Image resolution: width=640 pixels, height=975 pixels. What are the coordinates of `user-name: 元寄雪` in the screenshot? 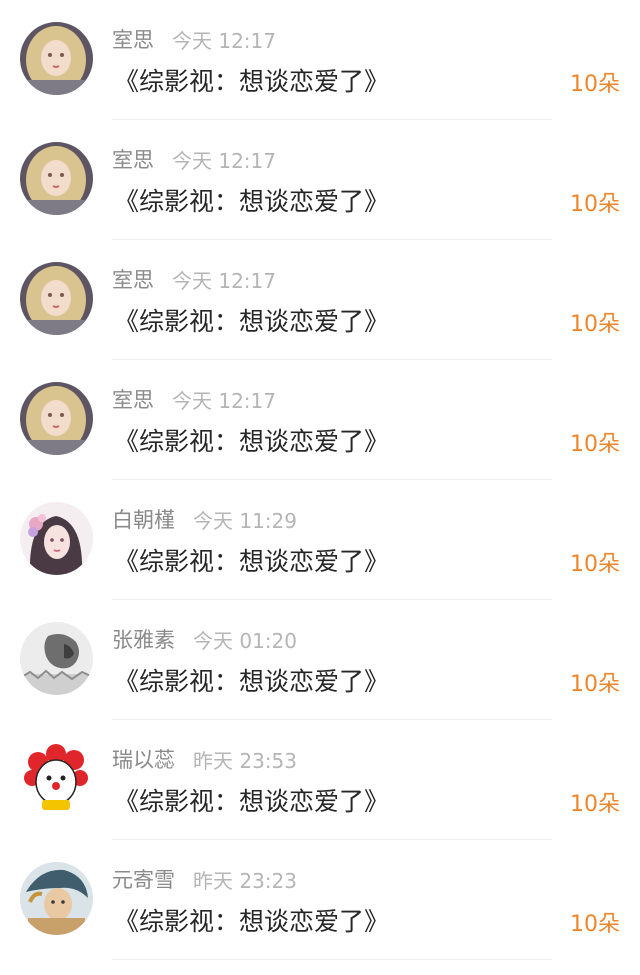 It's located at (143, 879).